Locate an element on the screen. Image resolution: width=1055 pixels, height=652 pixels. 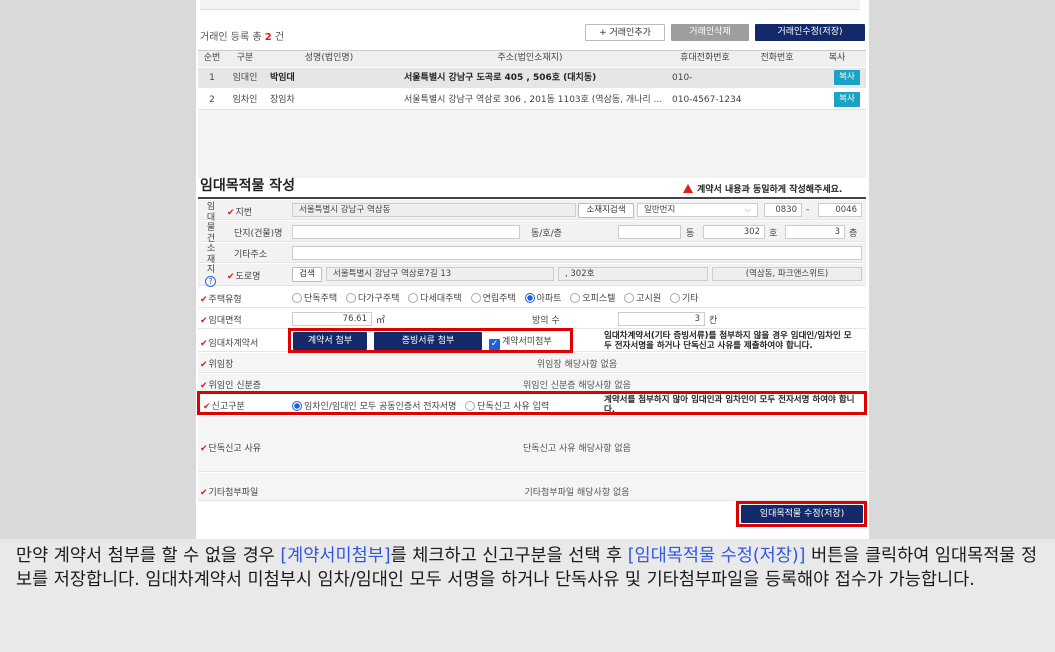
dong-ho-floor-label: 동/호/층 is located at coordinates (546, 234).